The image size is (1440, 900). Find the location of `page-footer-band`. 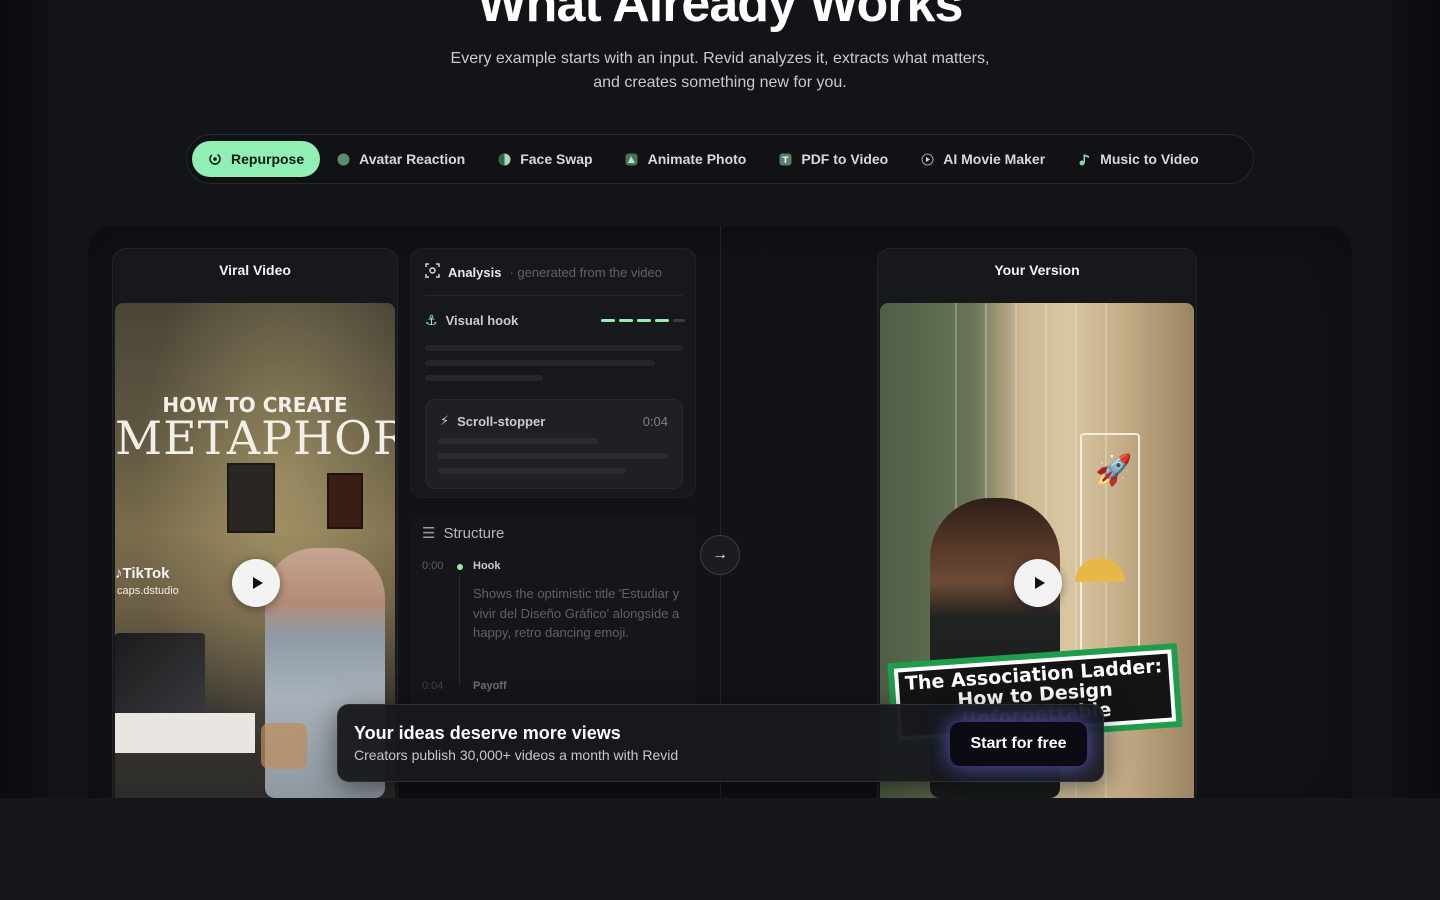

page-footer-band is located at coordinates (720, 849).